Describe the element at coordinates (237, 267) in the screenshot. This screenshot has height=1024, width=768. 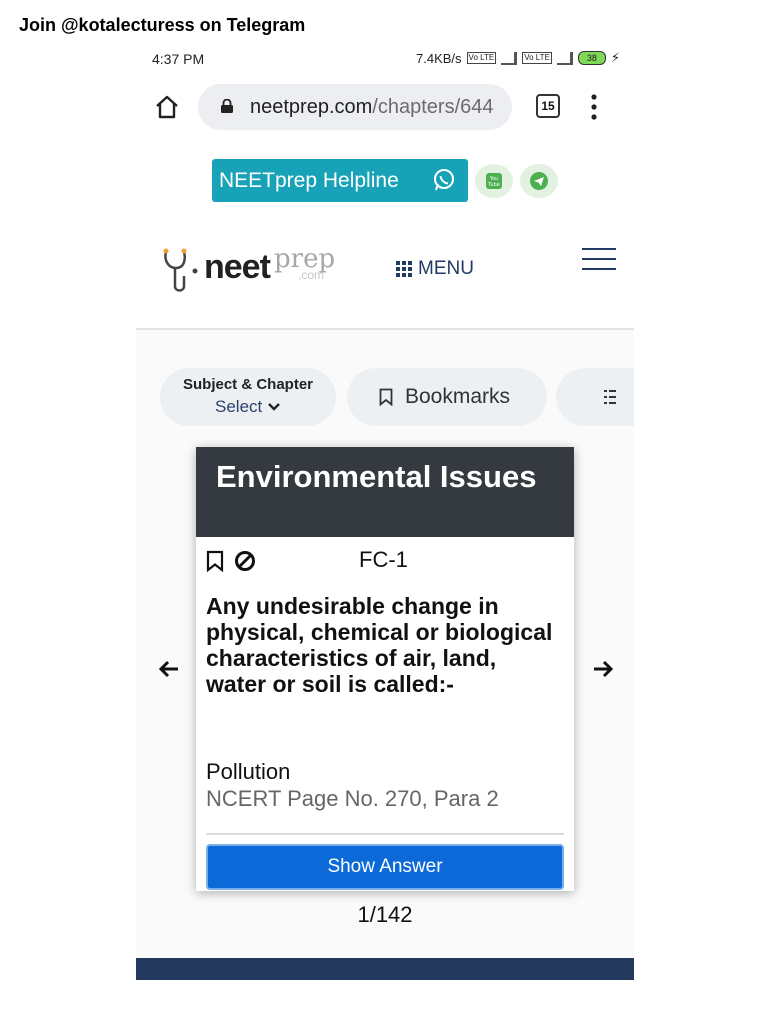
I see `logo-neet-text: neet` at that location.